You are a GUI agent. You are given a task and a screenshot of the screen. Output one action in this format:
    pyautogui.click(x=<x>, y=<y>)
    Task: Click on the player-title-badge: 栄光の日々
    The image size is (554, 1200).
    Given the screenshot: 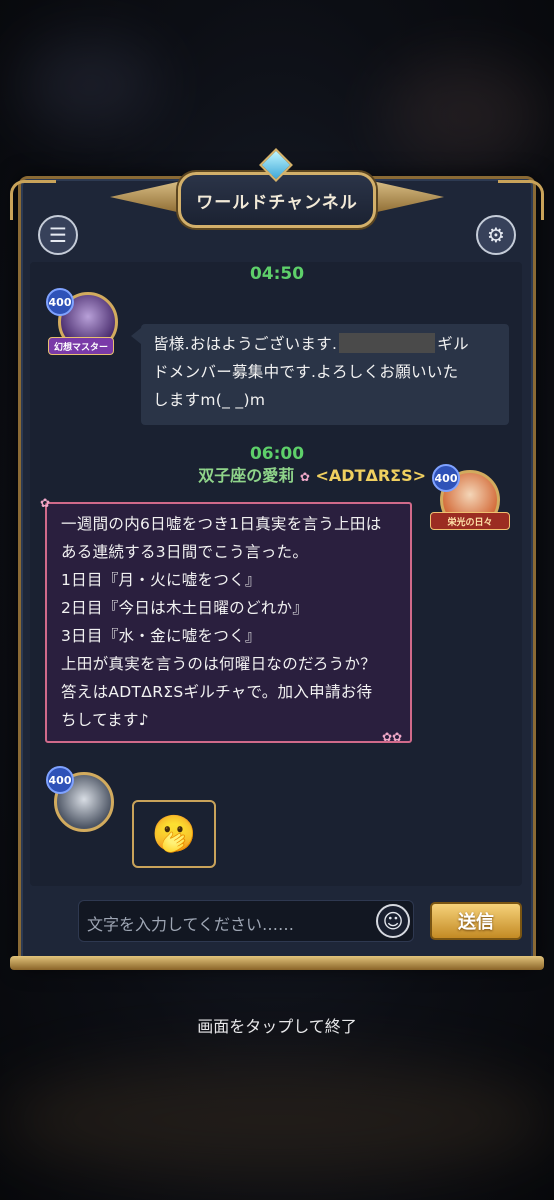 What is the action you would take?
    pyautogui.click(x=470, y=521)
    